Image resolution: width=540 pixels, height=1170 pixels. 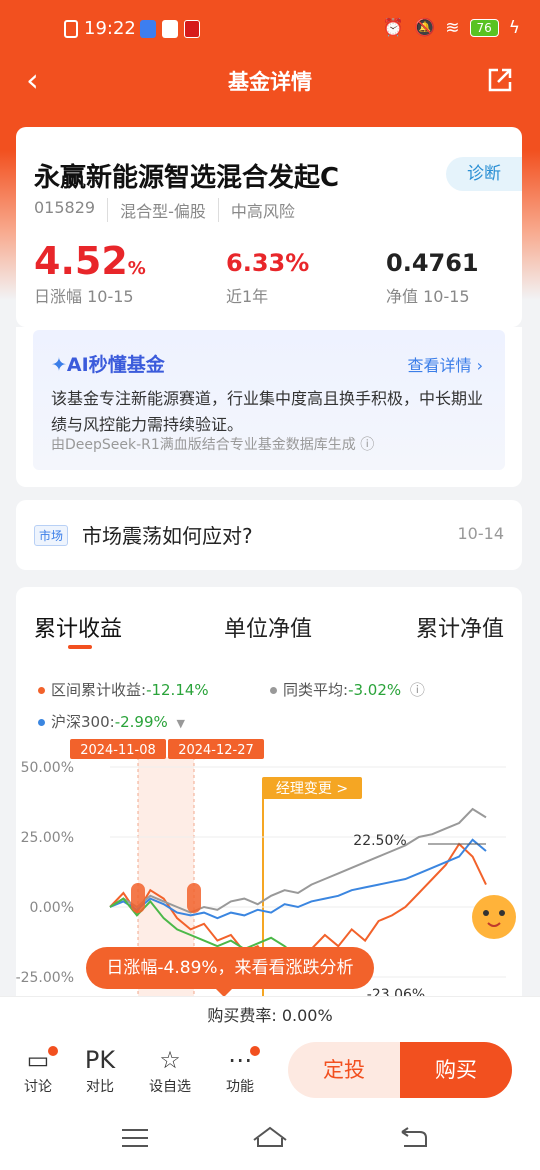 I want to click on wifi-icon: ≋, so click(x=452, y=28).